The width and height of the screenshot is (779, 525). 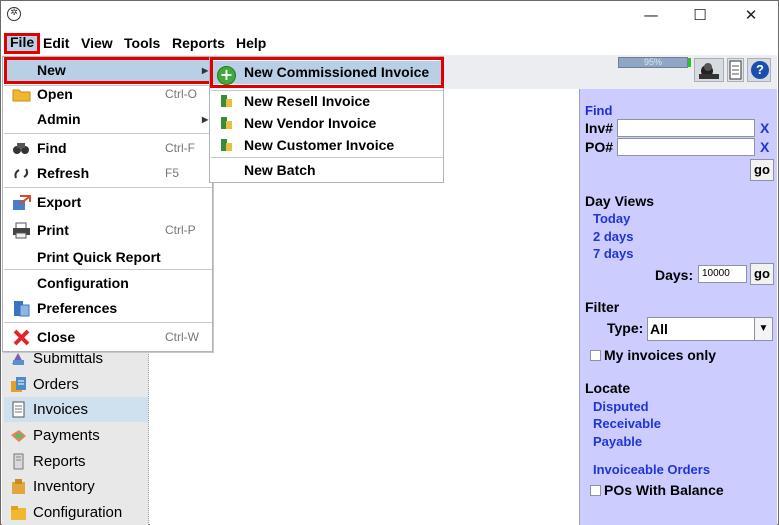 What do you see at coordinates (710, 329) in the screenshot?
I see `type-select: All ▼` at bounding box center [710, 329].